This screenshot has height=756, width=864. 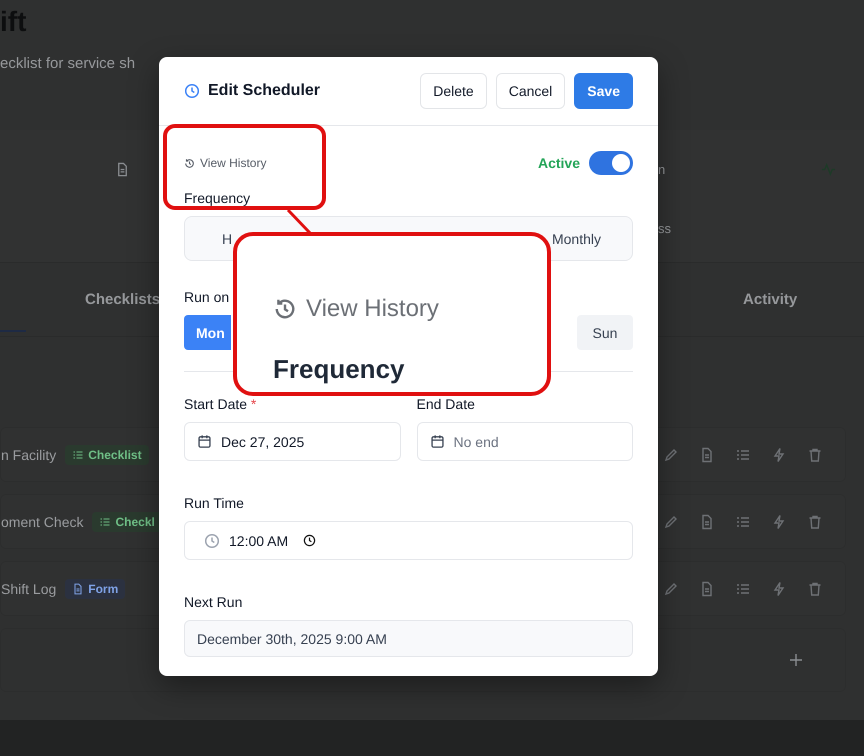 What do you see at coordinates (227, 238) in the screenshot?
I see `frequency-option: H` at bounding box center [227, 238].